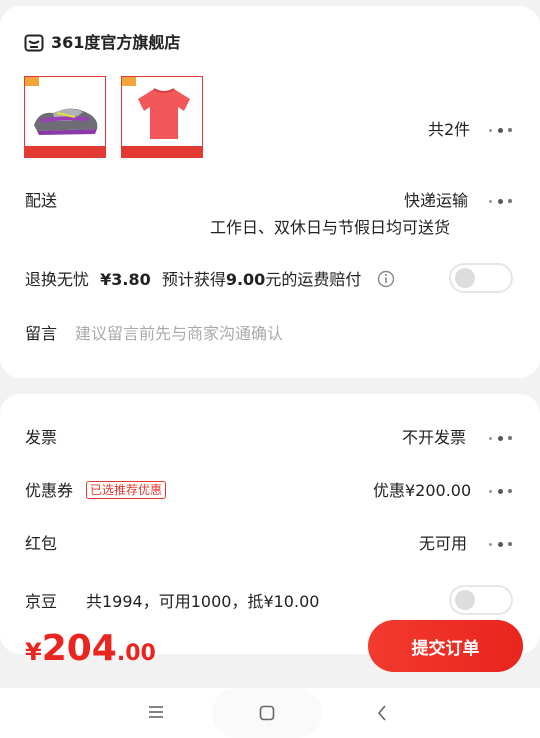 This screenshot has width=540, height=738. I want to click on total-decimal: .00, so click(136, 653).